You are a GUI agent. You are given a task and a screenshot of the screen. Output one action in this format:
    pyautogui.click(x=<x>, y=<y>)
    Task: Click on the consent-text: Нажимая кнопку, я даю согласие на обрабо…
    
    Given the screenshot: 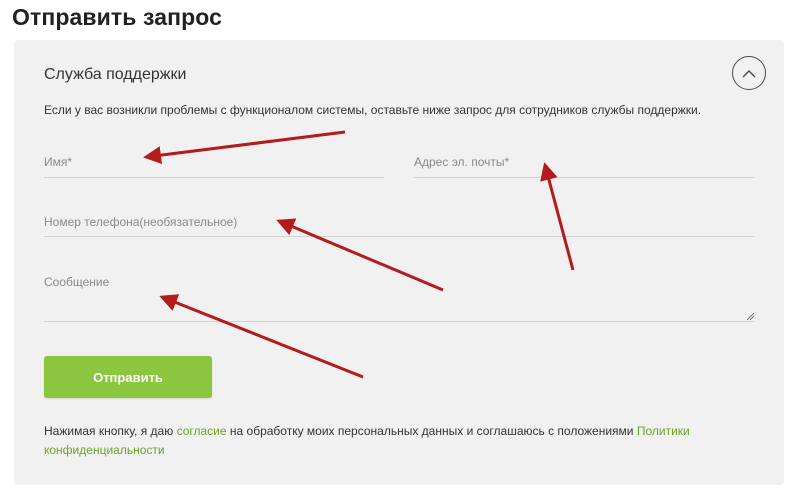 What is the action you would take?
    pyautogui.click(x=394, y=441)
    